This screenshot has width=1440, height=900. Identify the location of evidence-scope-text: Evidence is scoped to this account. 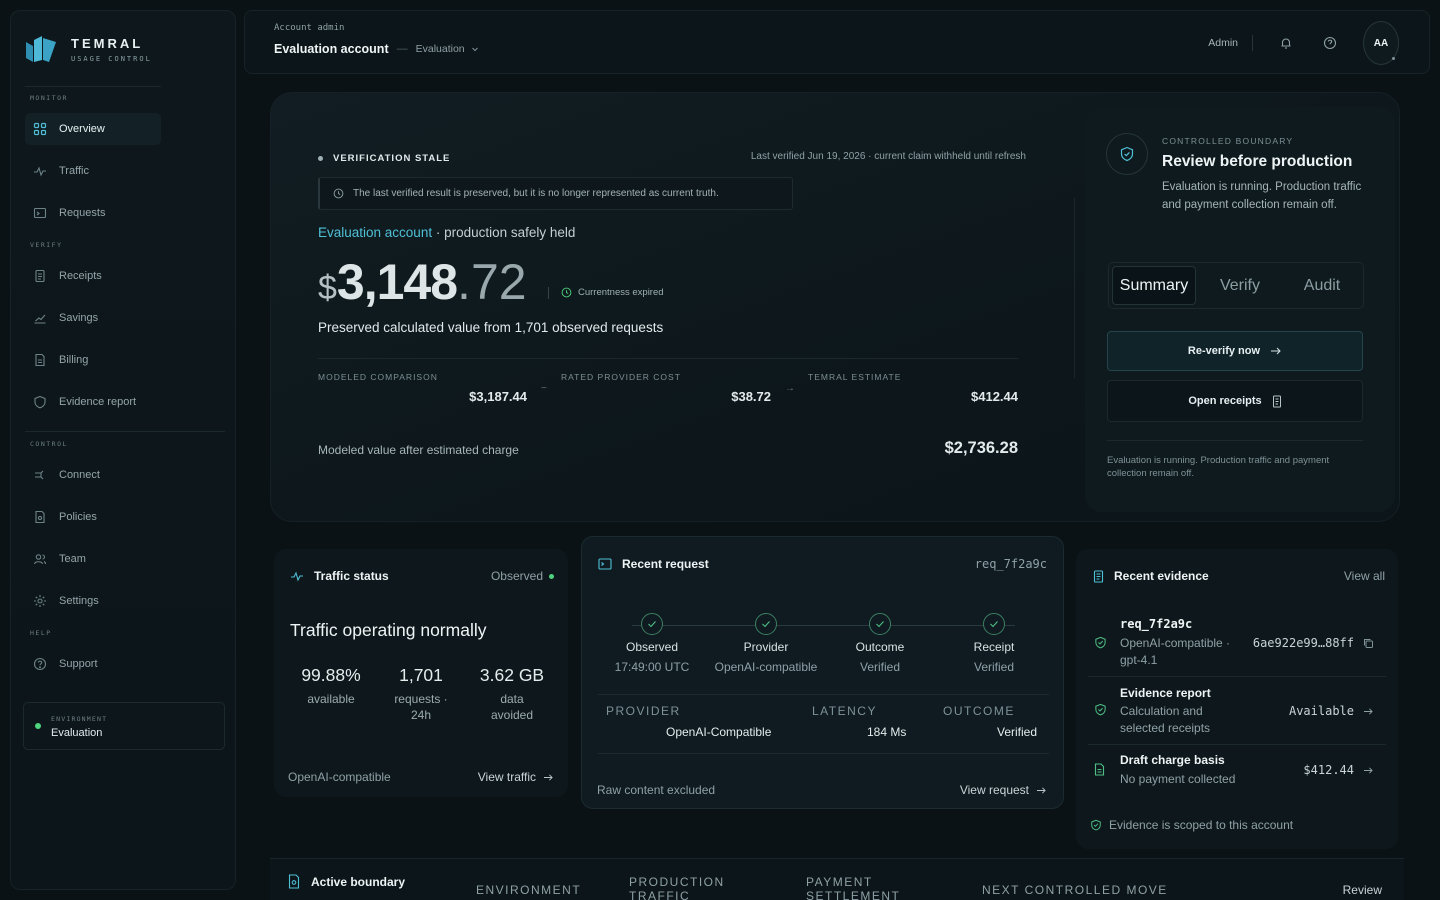
(1201, 825).